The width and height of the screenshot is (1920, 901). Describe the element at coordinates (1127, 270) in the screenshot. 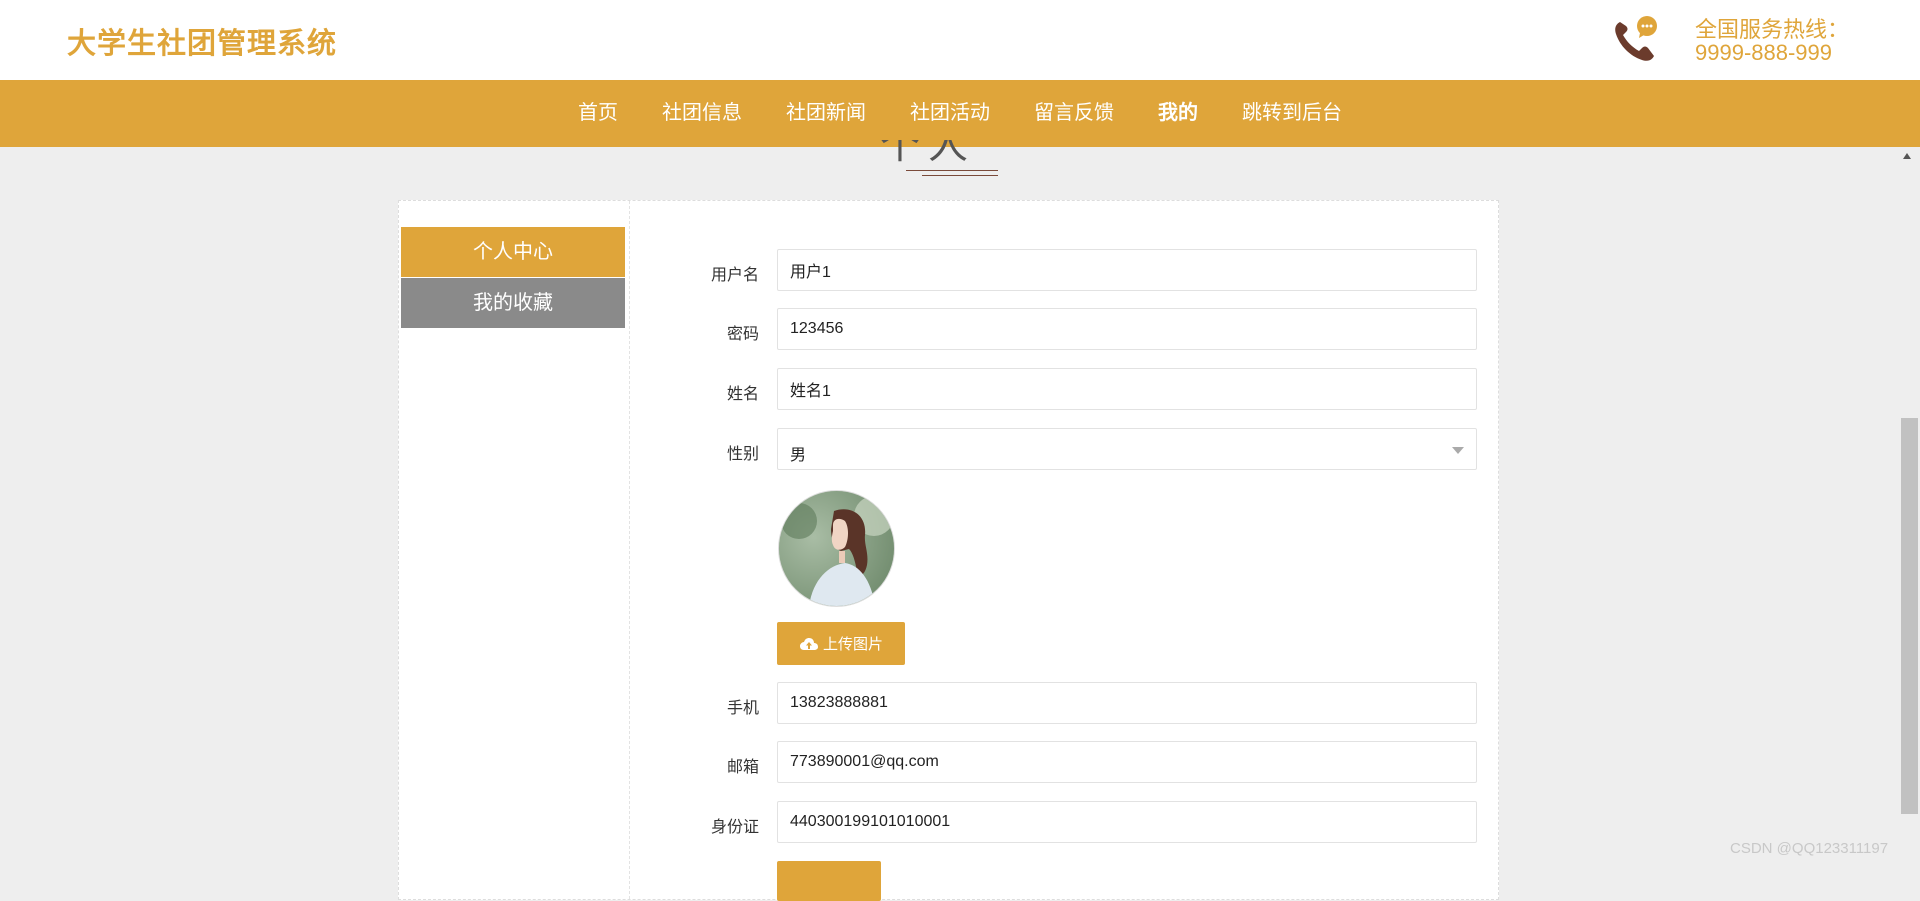

I see `username-input` at that location.